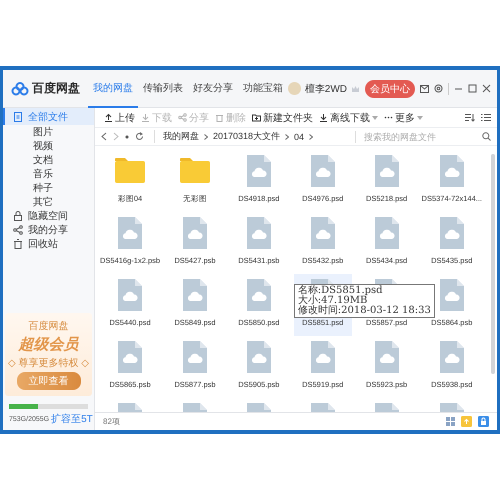 The height and width of the screenshot is (500, 500). I want to click on sidebar-item: 我的分享, so click(48, 230).